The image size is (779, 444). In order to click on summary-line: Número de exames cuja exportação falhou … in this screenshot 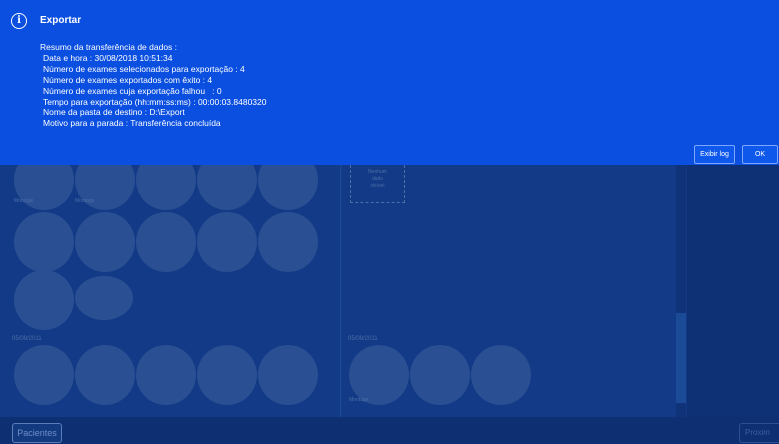, I will do `click(132, 90)`.